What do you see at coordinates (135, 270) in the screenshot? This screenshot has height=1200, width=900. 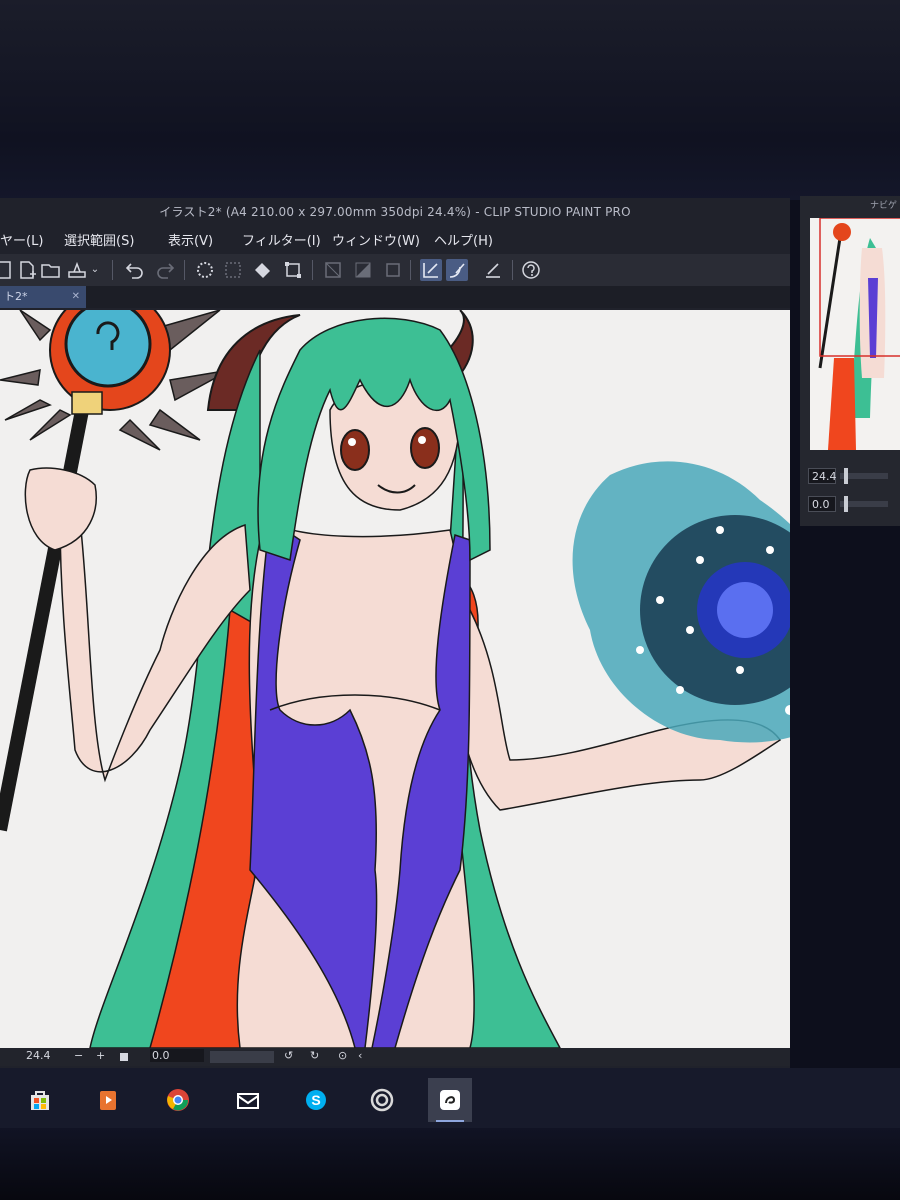 I see `undo-icon` at bounding box center [135, 270].